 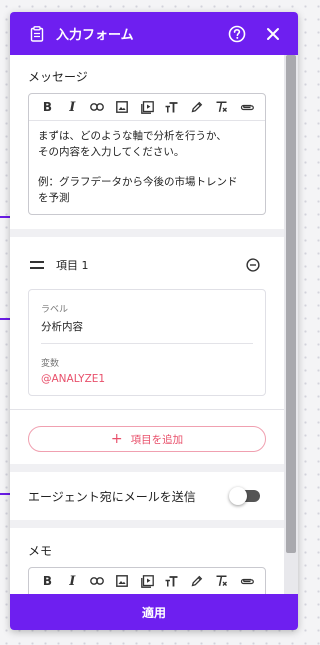 I want to click on add-item-button: + 項目を追加, so click(x=147, y=439).